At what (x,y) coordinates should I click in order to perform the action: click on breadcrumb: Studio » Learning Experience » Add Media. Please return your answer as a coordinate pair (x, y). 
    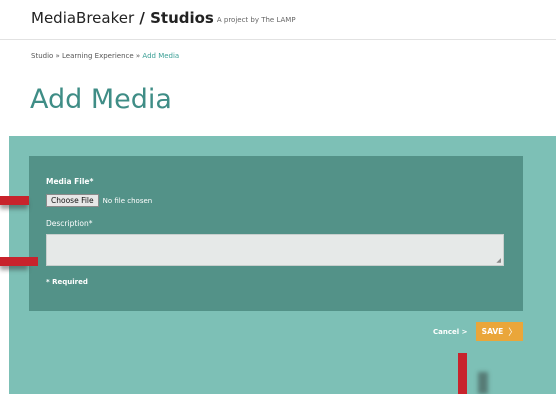
    Looking at the image, I should click on (105, 56).